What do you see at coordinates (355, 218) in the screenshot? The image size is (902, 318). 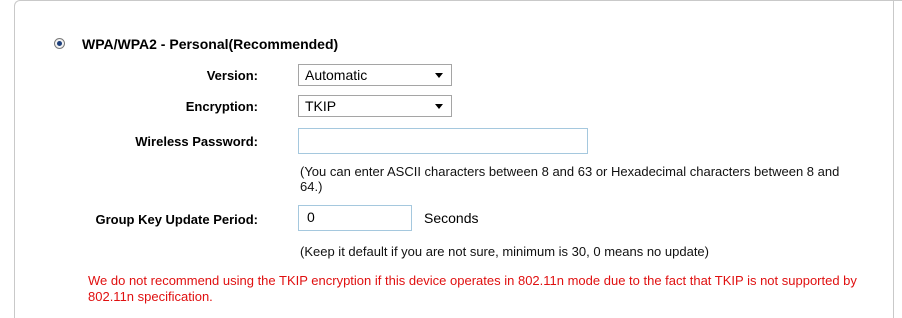 I see `group-key-input: 0` at bounding box center [355, 218].